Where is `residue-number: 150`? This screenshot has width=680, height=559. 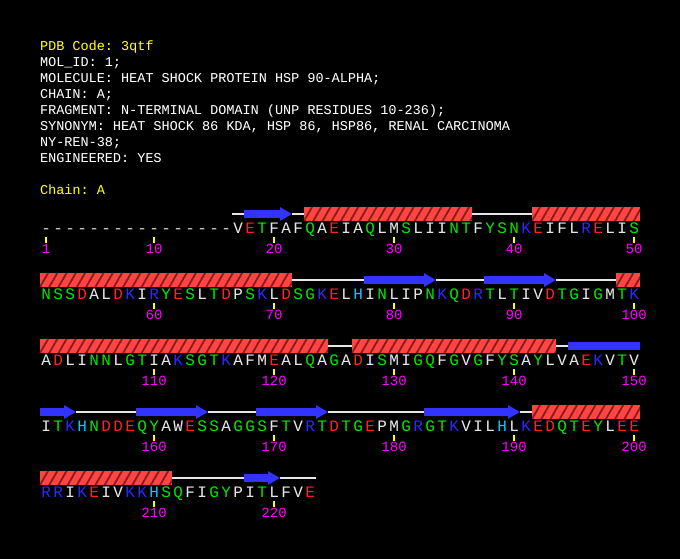 residue-number: 150 is located at coordinates (634, 382).